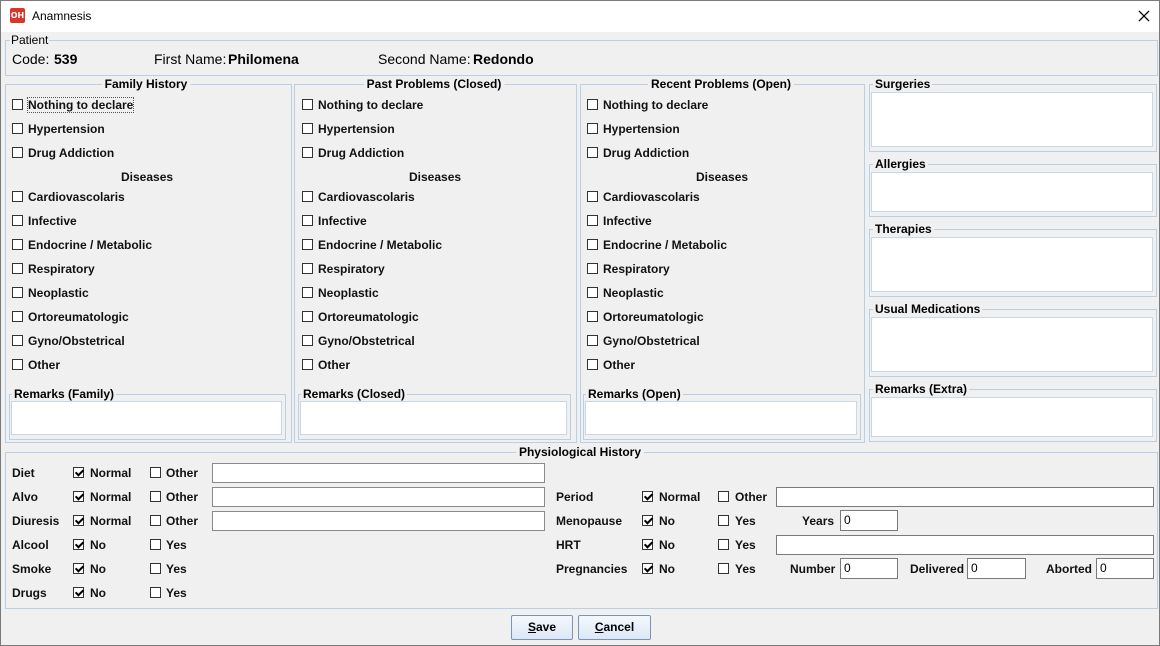 The width and height of the screenshot is (1160, 646). I want to click on number-field: 0, so click(869, 568).